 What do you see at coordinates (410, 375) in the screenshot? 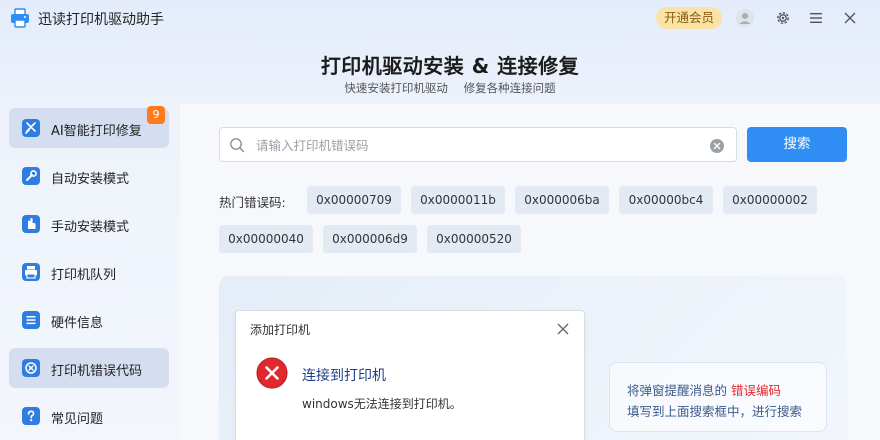
I see `example-error-dialog: 添加打印机 连接到打印机 windows无法连接到打印机。` at bounding box center [410, 375].